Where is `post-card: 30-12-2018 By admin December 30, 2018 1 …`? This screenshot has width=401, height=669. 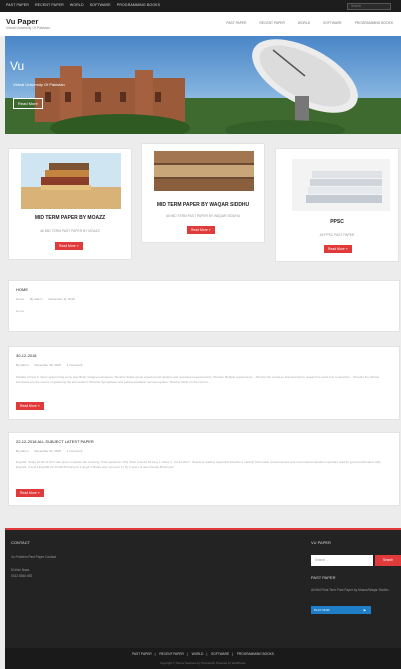
post-card: 30-12-2018 By admin December 30, 2018 1 … is located at coordinates (204, 383).